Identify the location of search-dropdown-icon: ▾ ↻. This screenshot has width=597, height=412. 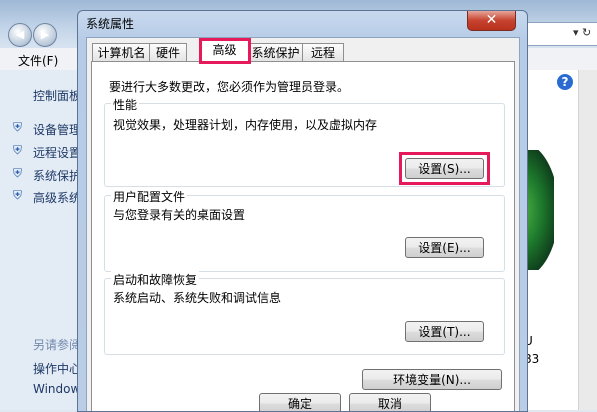
(582, 32).